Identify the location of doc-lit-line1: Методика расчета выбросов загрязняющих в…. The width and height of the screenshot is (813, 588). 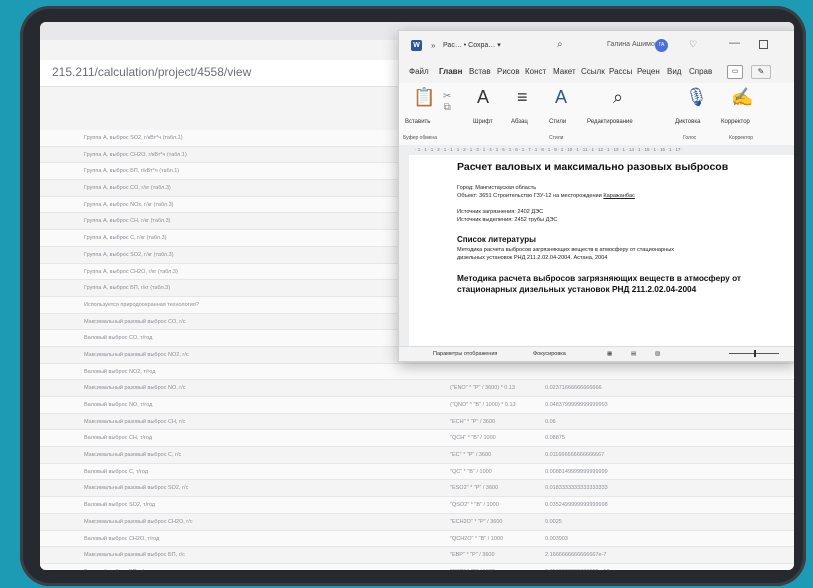
(566, 250).